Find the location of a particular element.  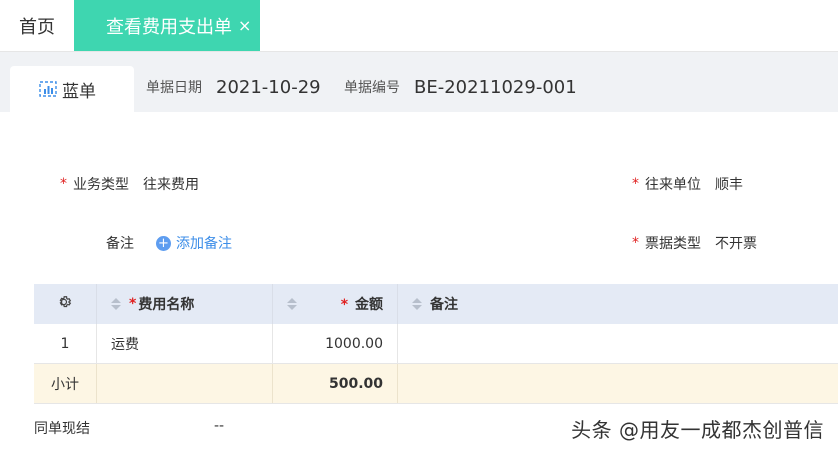

doc-date: 单据日期 2021-10-29 is located at coordinates (233, 87).